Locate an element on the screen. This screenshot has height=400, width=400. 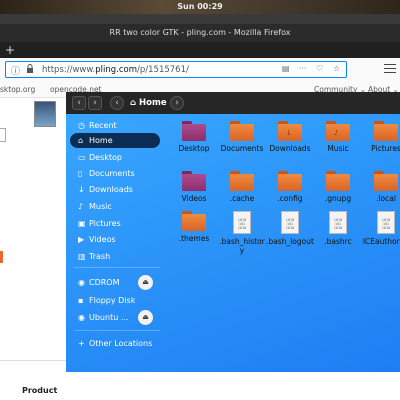
search-field-edge is located at coordinates (3, 135).